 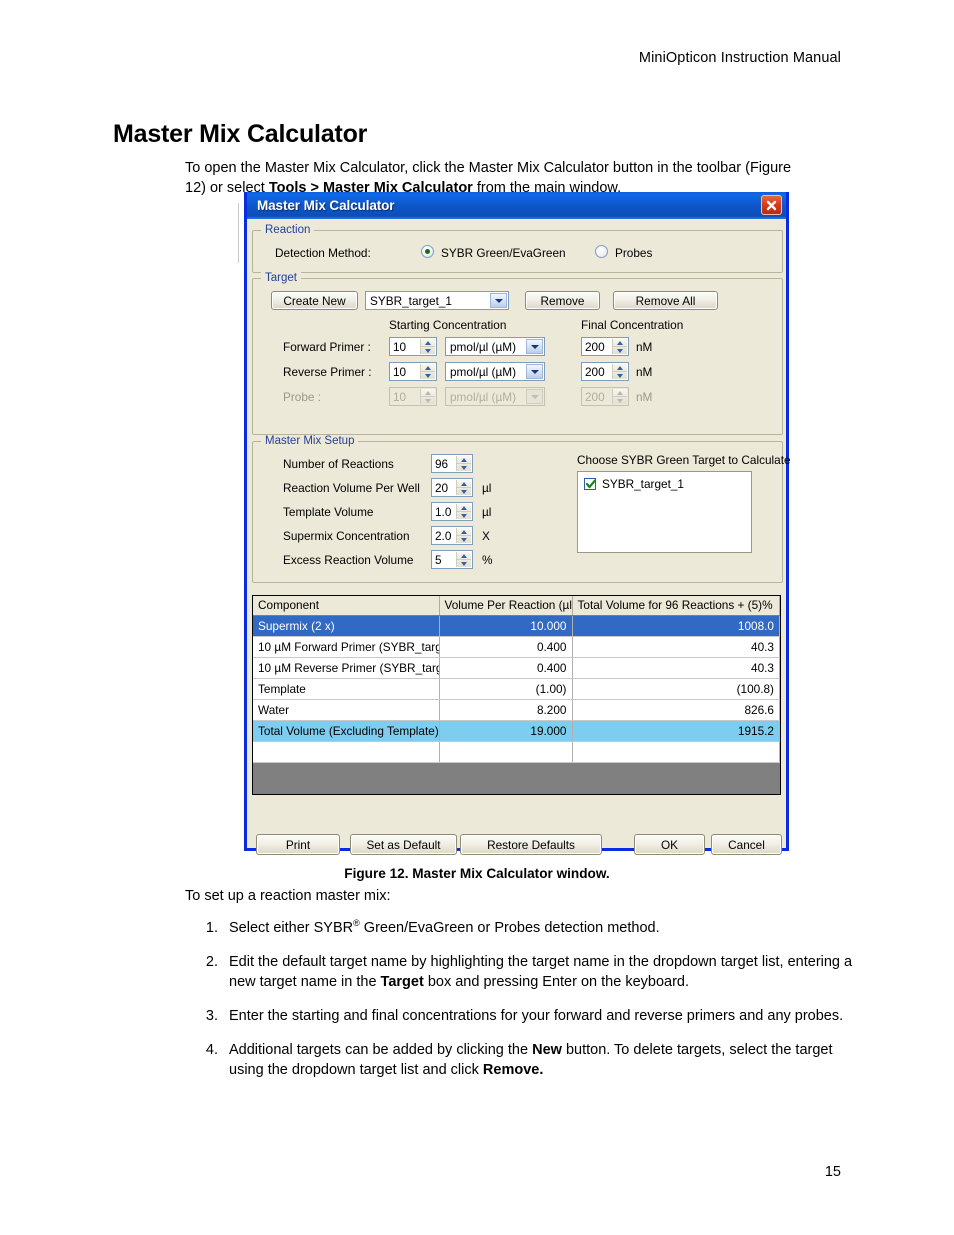 What do you see at coordinates (665, 300) in the screenshot?
I see `remove-all-button: Remove All` at bounding box center [665, 300].